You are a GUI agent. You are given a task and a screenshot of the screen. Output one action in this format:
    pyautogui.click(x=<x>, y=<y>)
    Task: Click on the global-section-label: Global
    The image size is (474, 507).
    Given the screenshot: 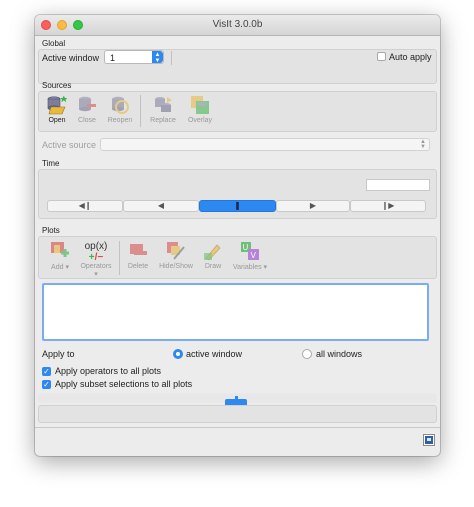 What is the action you would take?
    pyautogui.click(x=54, y=43)
    